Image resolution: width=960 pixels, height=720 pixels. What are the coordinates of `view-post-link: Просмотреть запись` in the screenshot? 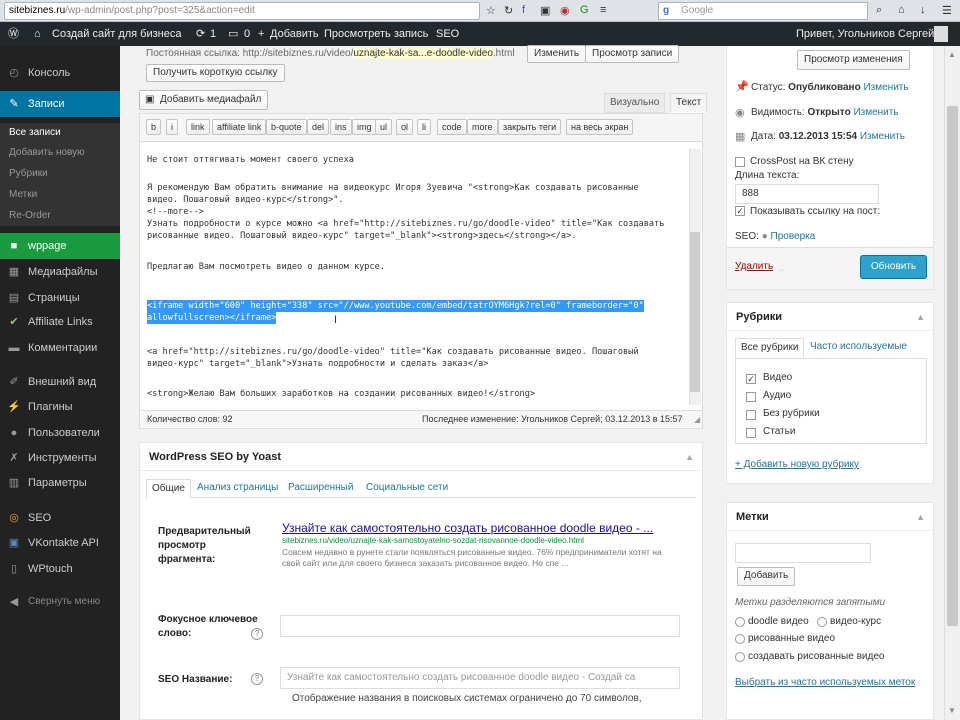 It's located at (376, 34).